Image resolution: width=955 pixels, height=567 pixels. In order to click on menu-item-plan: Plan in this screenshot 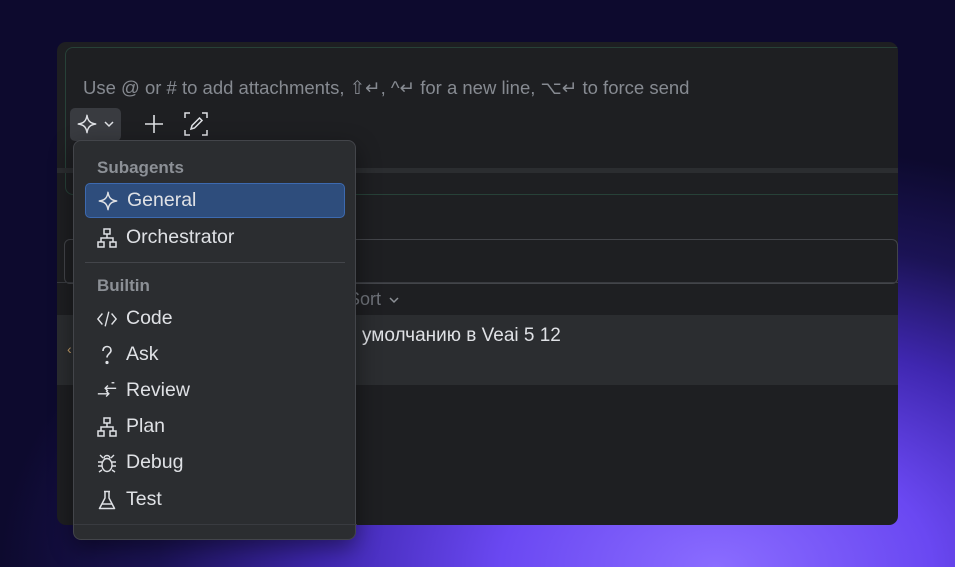, I will do `click(215, 426)`.